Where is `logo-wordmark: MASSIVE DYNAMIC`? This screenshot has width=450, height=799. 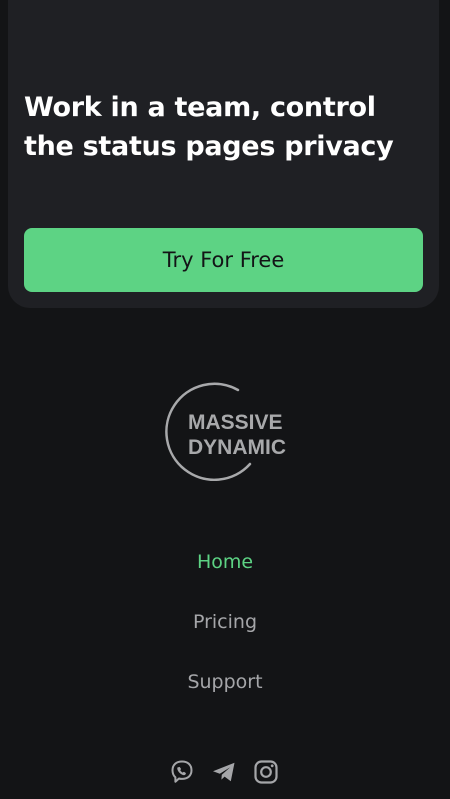
logo-wordmark: MASSIVE DYNAMIC is located at coordinates (237, 435).